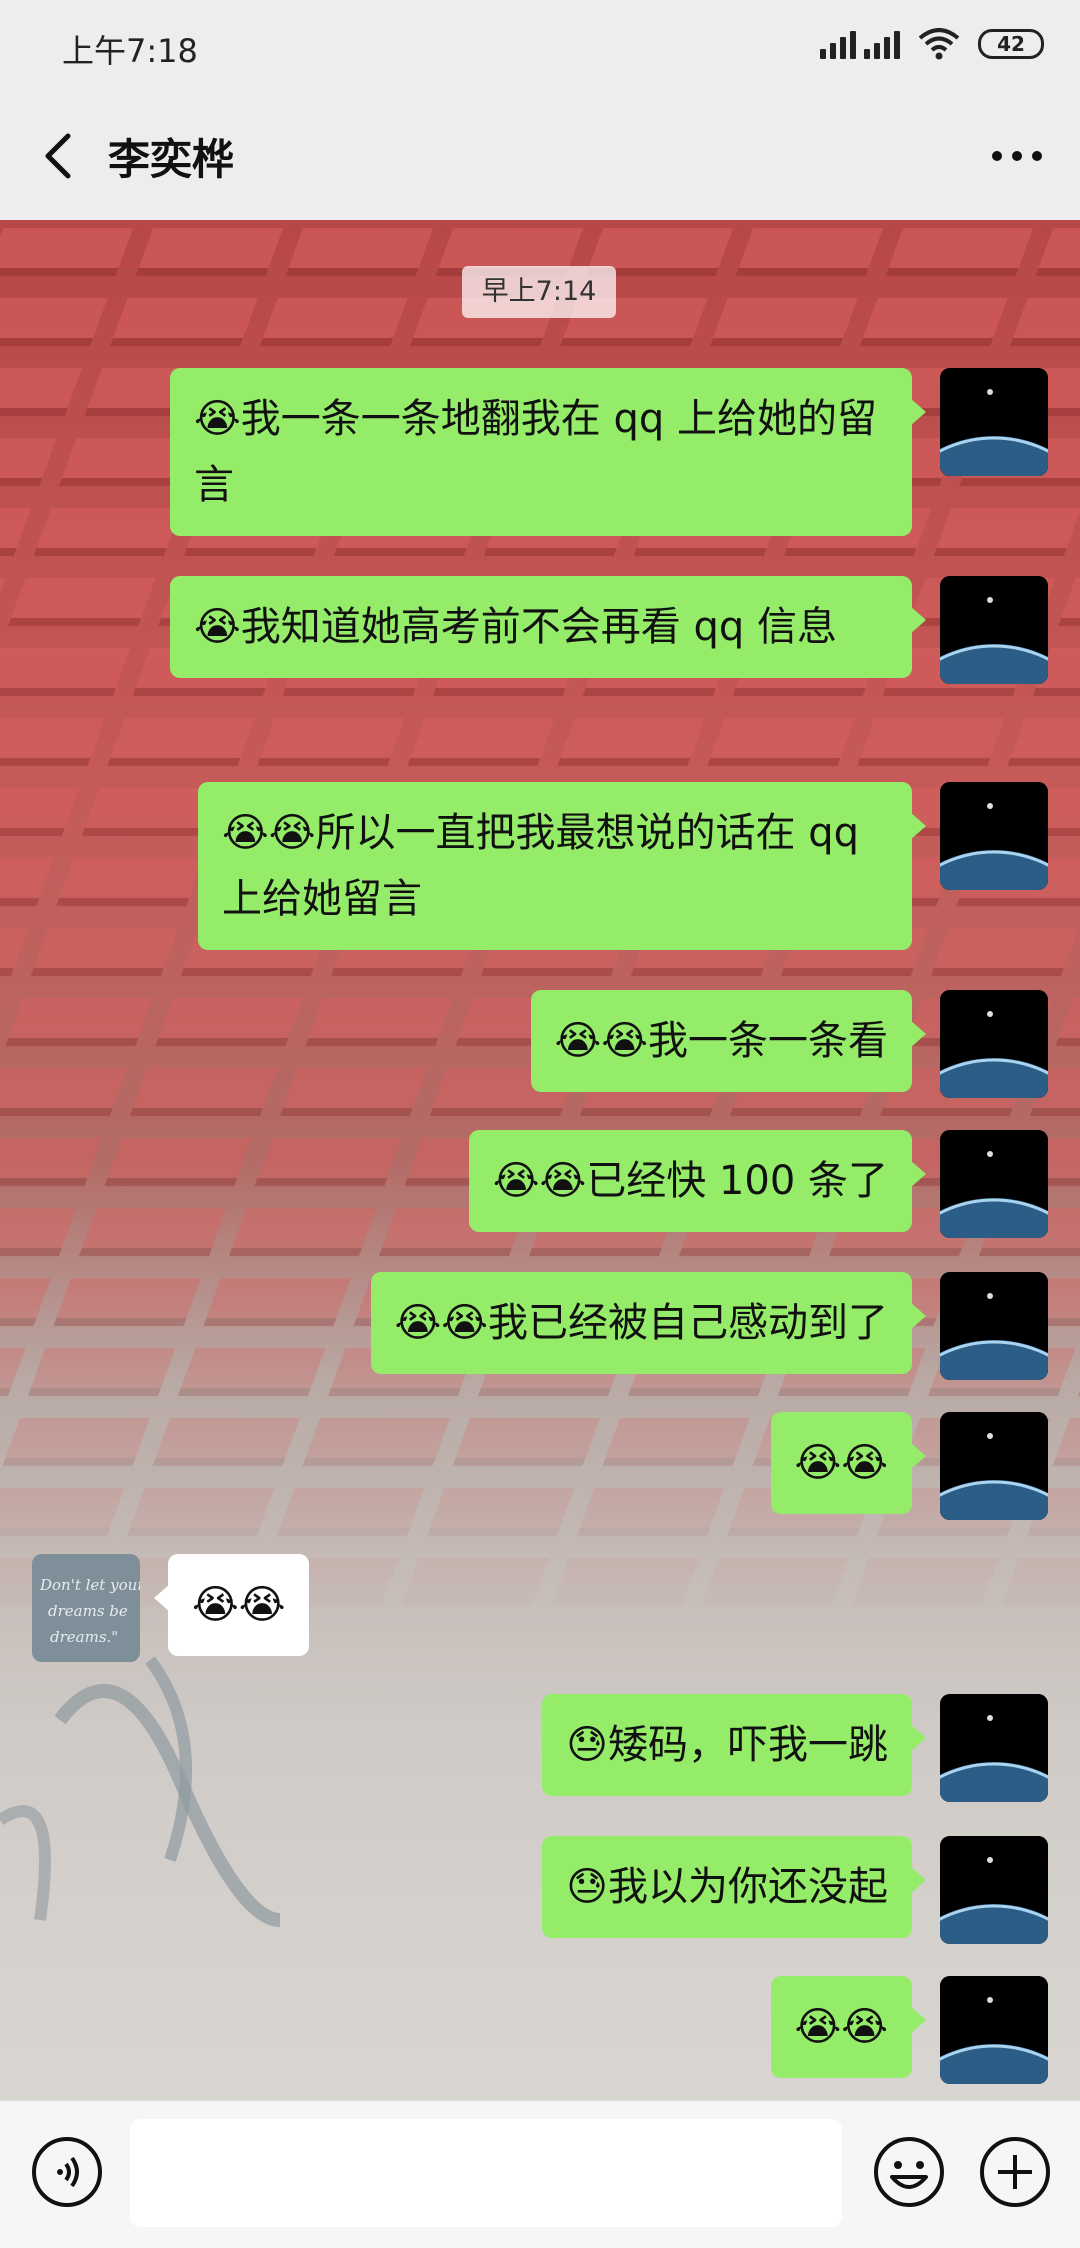  I want to click on message-bubble: 😭😭所以一直把我最想说的话在 qq 上给她留言, so click(562, 866).